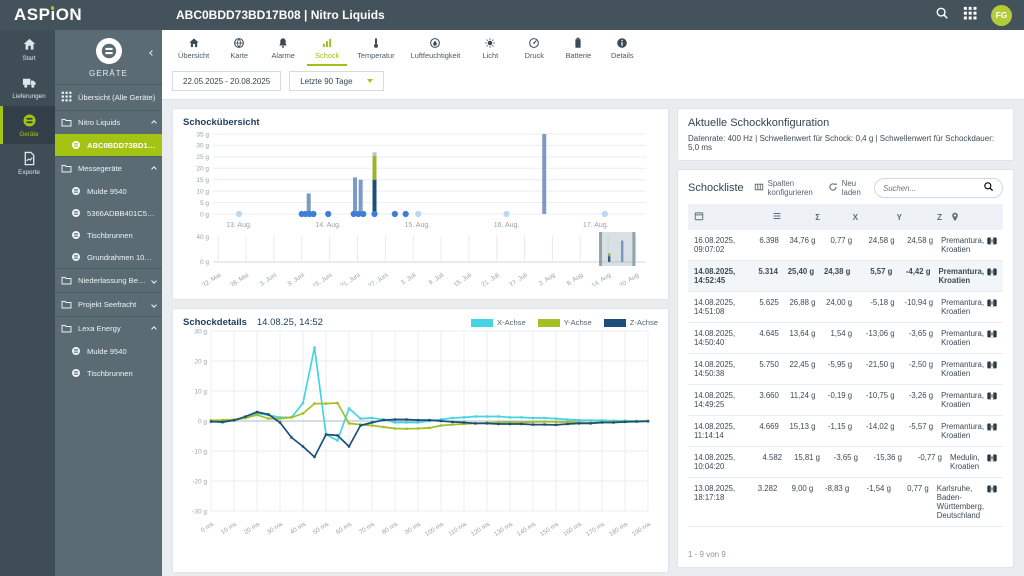 The height and width of the screenshot is (576, 1024). What do you see at coordinates (295, 279) in the screenshot?
I see `svg-text: 9. Juni` at bounding box center [295, 279].